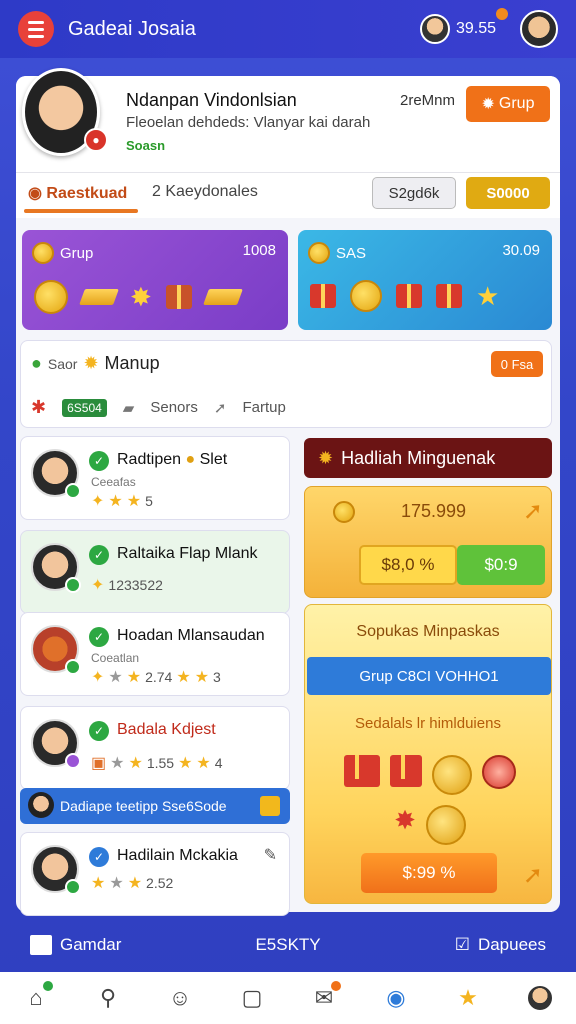  Describe the element at coordinates (156, 677) in the screenshot. I see `list-item-stars: ✦ ★ ★ 2.74 ★ ★ 3` at that location.